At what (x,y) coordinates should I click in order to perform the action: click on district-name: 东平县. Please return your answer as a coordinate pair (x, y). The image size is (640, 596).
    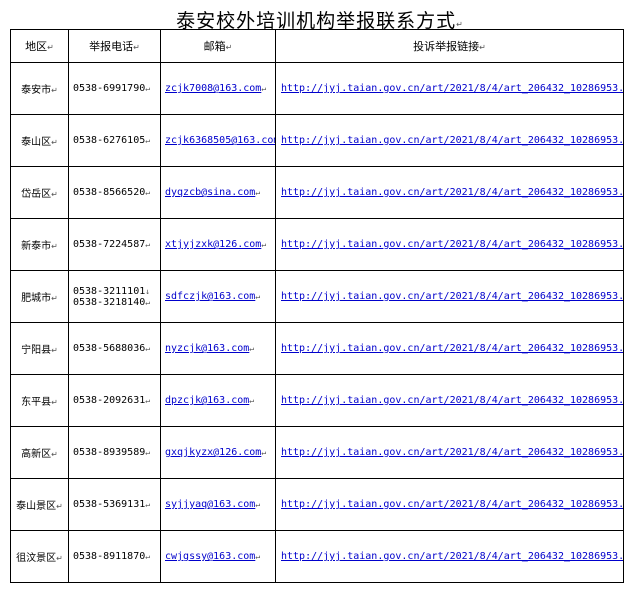
    Looking at the image, I should click on (36, 402).